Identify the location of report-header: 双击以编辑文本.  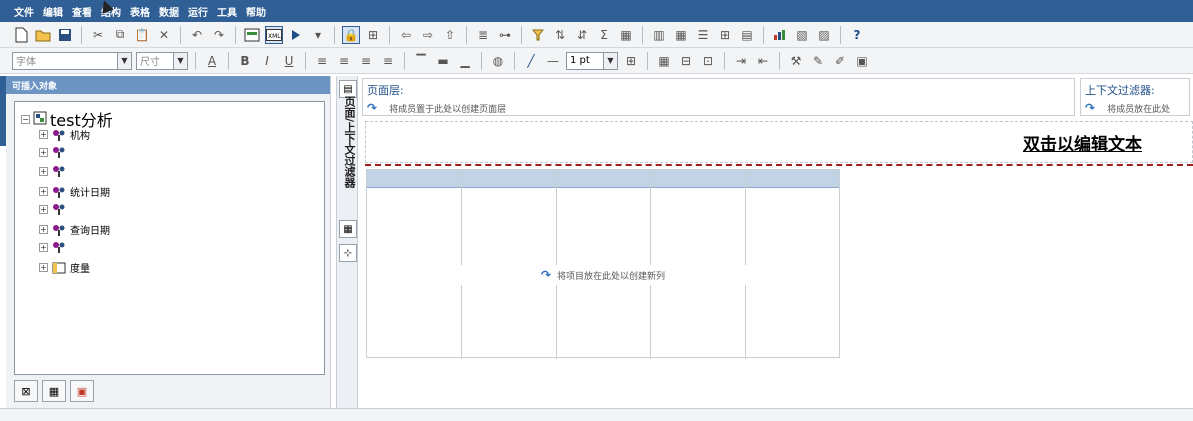
(779, 142).